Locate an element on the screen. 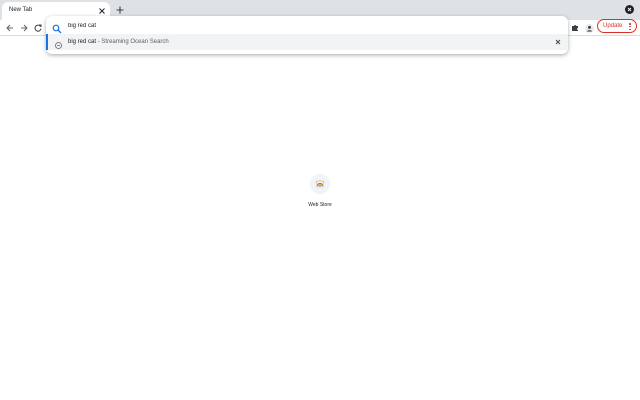 The height and width of the screenshot is (400, 640). suggestion-query: big red cat is located at coordinates (82, 42).